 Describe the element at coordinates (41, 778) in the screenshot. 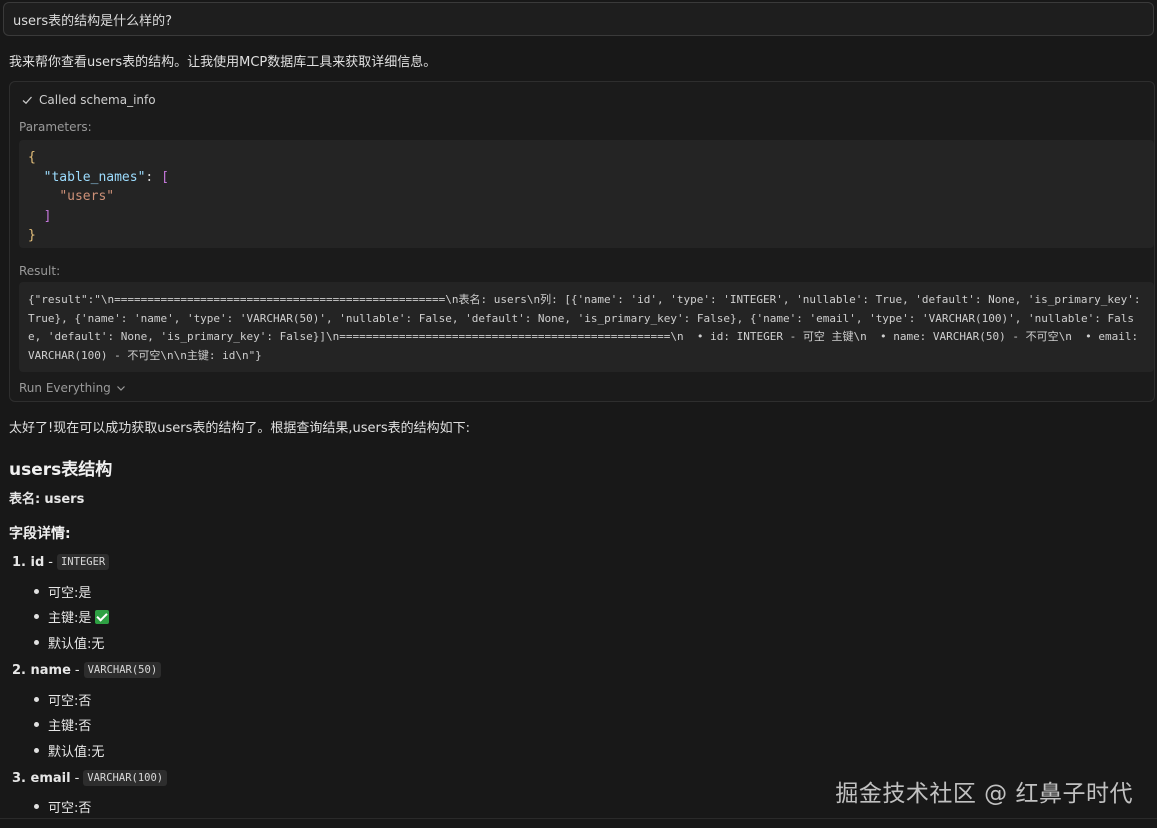

I see `field-name: 3. email` at that location.